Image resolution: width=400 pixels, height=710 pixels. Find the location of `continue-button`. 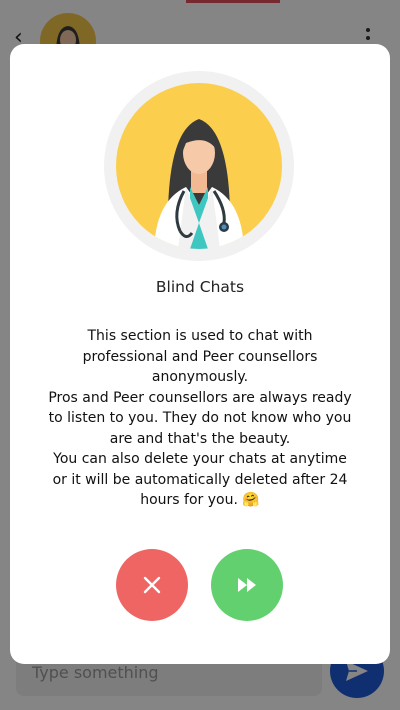

continue-button is located at coordinates (247, 585).